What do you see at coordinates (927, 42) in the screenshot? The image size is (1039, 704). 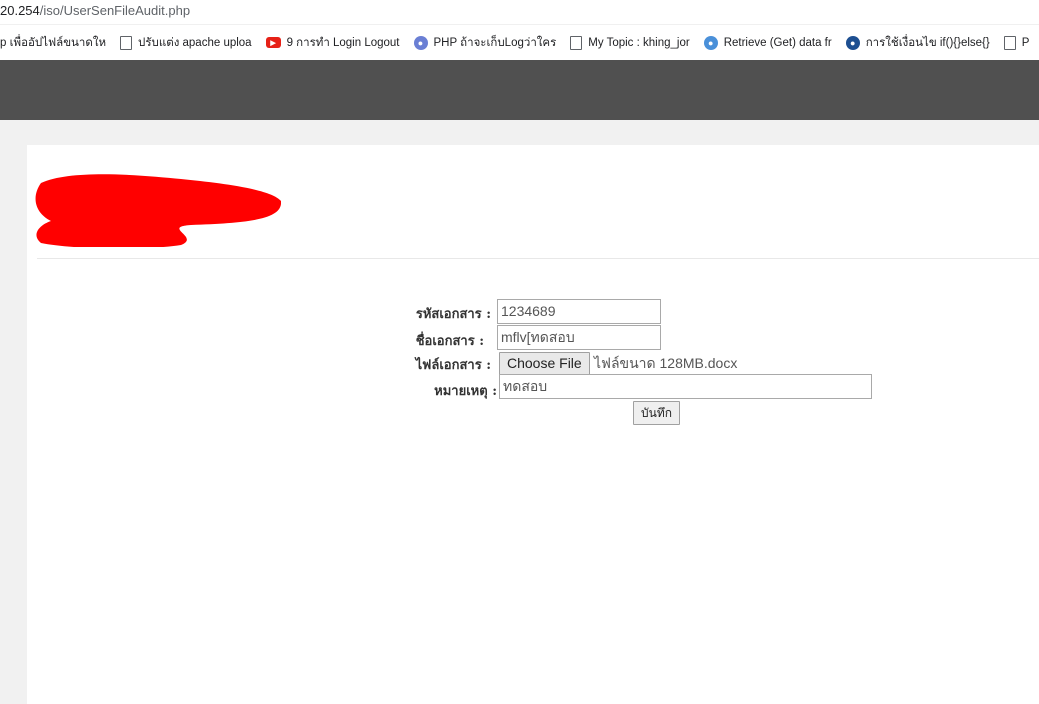 I see `bookmark-label: การใช้เงื่อนไข if(){}else{}` at bounding box center [927, 42].